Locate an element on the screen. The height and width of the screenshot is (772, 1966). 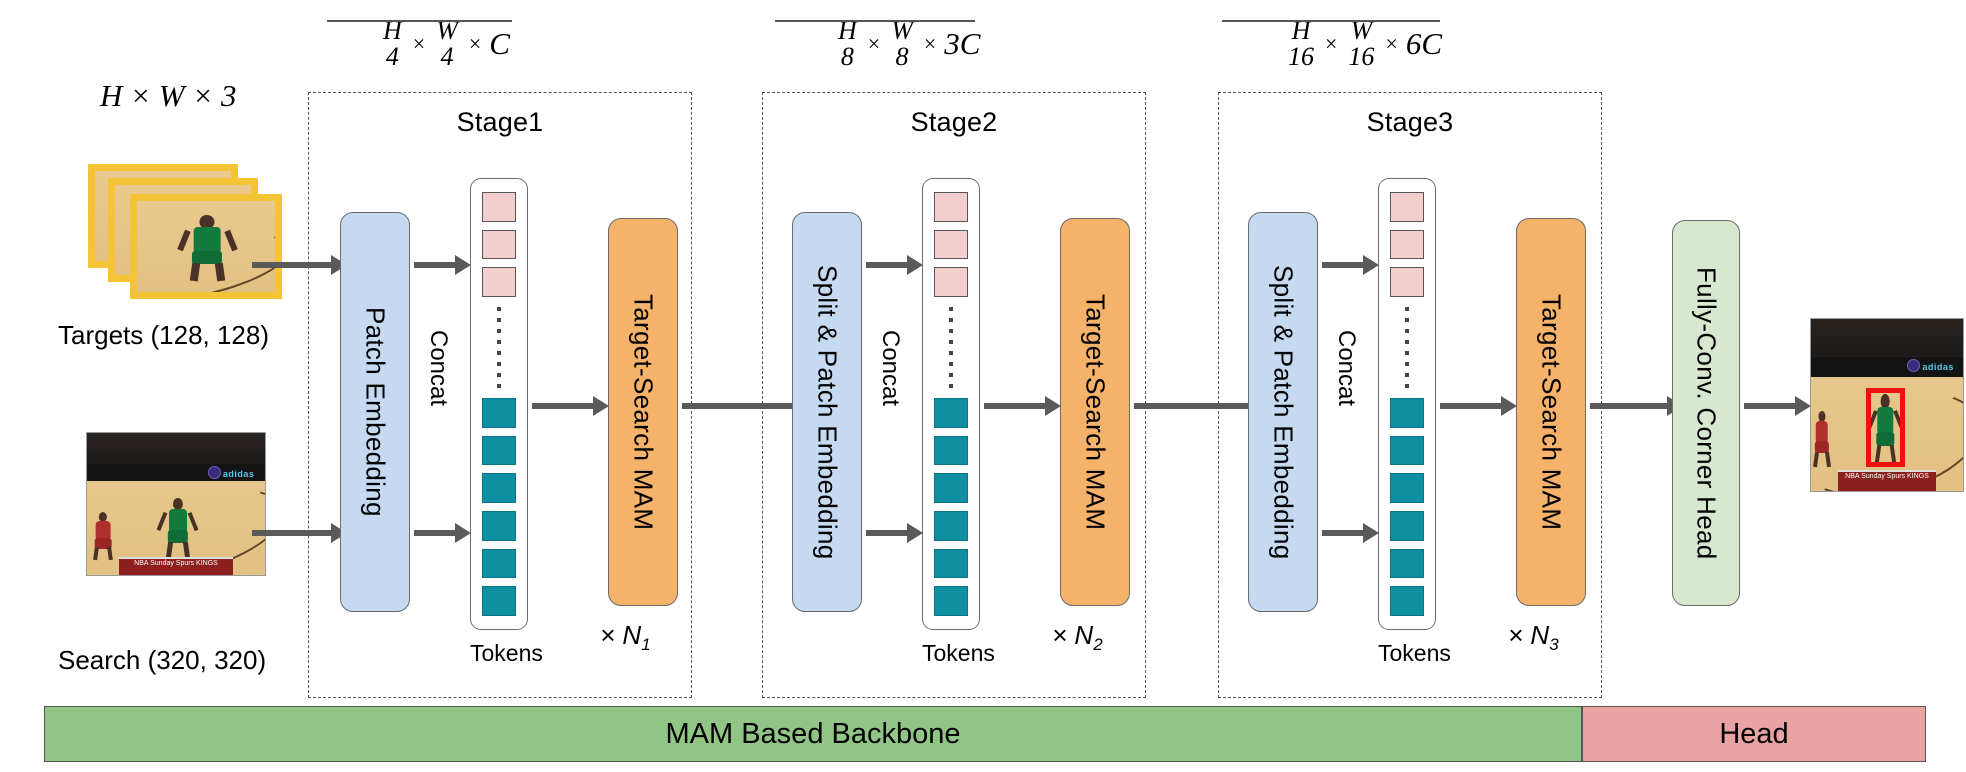
stage1-repeat-label: × N1 is located at coordinates (625, 637).